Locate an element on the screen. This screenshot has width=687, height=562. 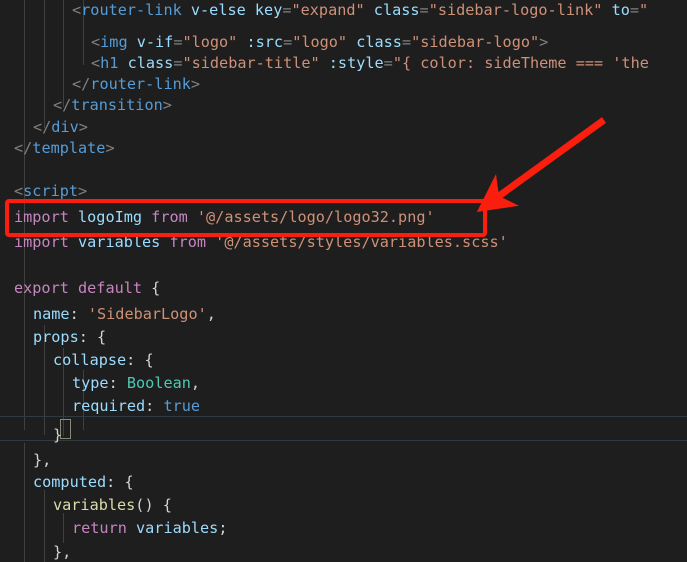
code-token: to is located at coordinates (616, 10).